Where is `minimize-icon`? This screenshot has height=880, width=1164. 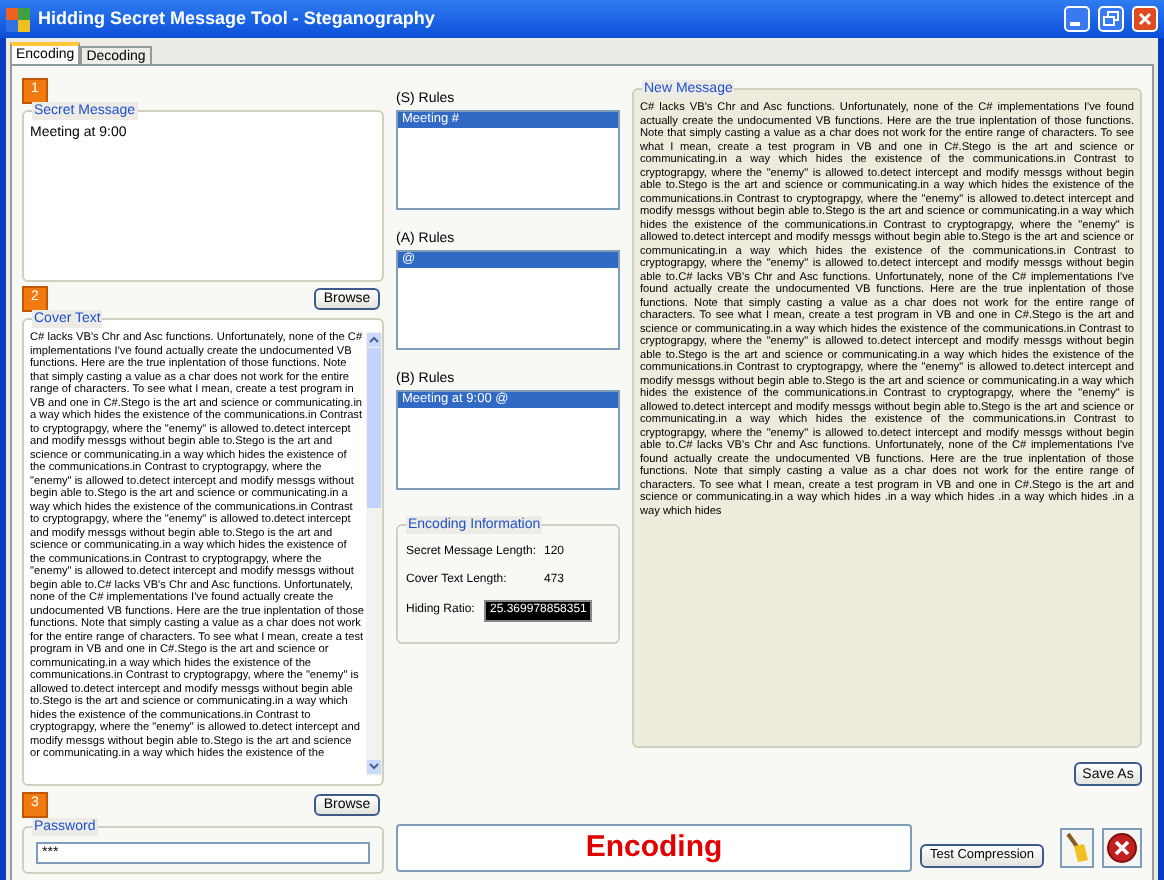 minimize-icon is located at coordinates (1077, 19).